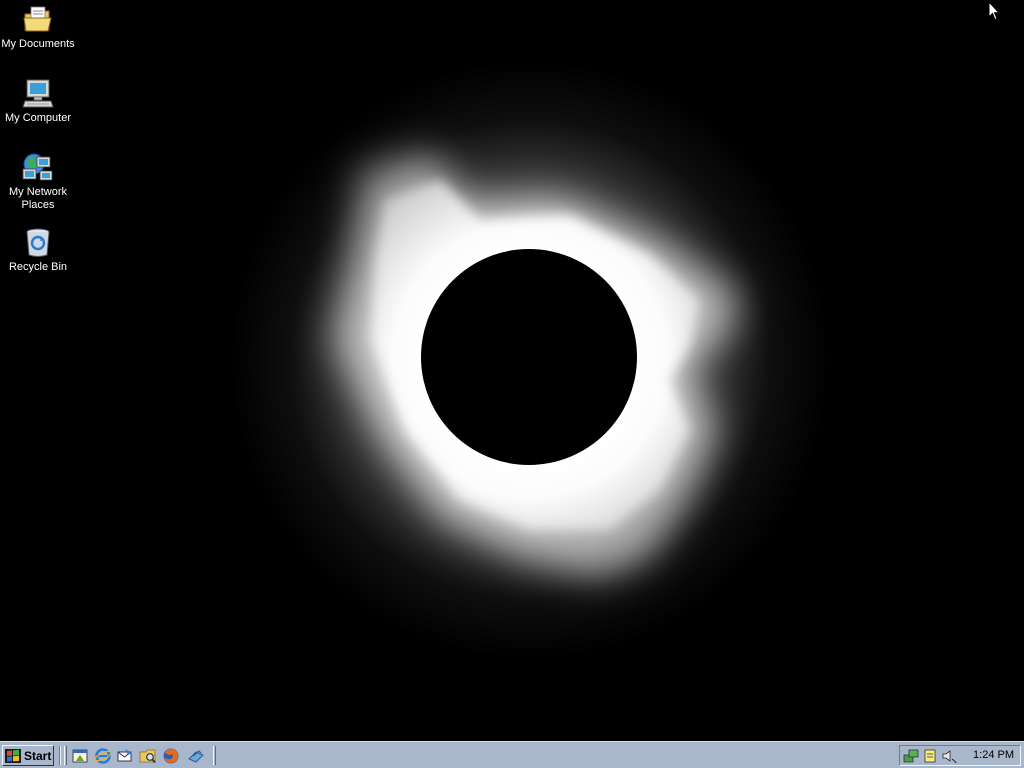  Describe the element at coordinates (80, 756) in the screenshot. I see `show-desktop-icon` at that location.